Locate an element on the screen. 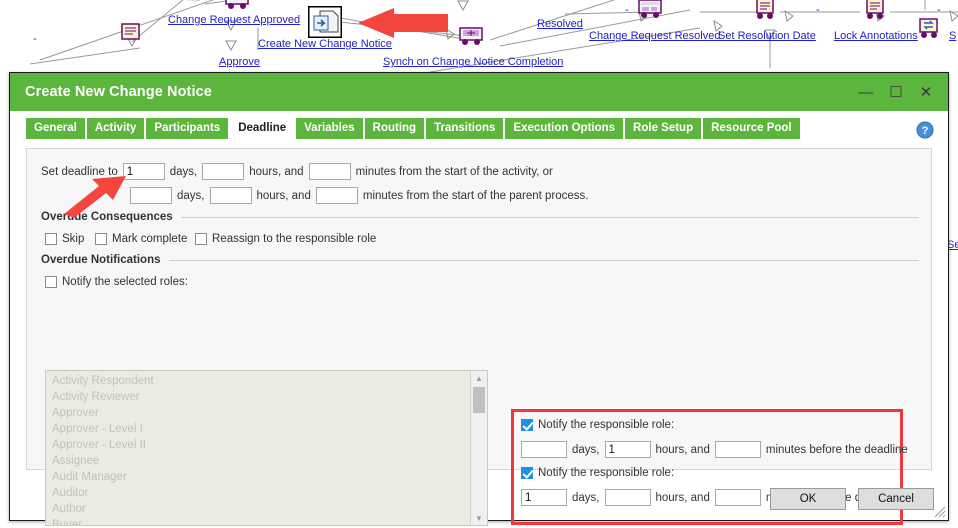 The height and width of the screenshot is (528, 958). diagram-link: Change Request Approved is located at coordinates (234, 20).